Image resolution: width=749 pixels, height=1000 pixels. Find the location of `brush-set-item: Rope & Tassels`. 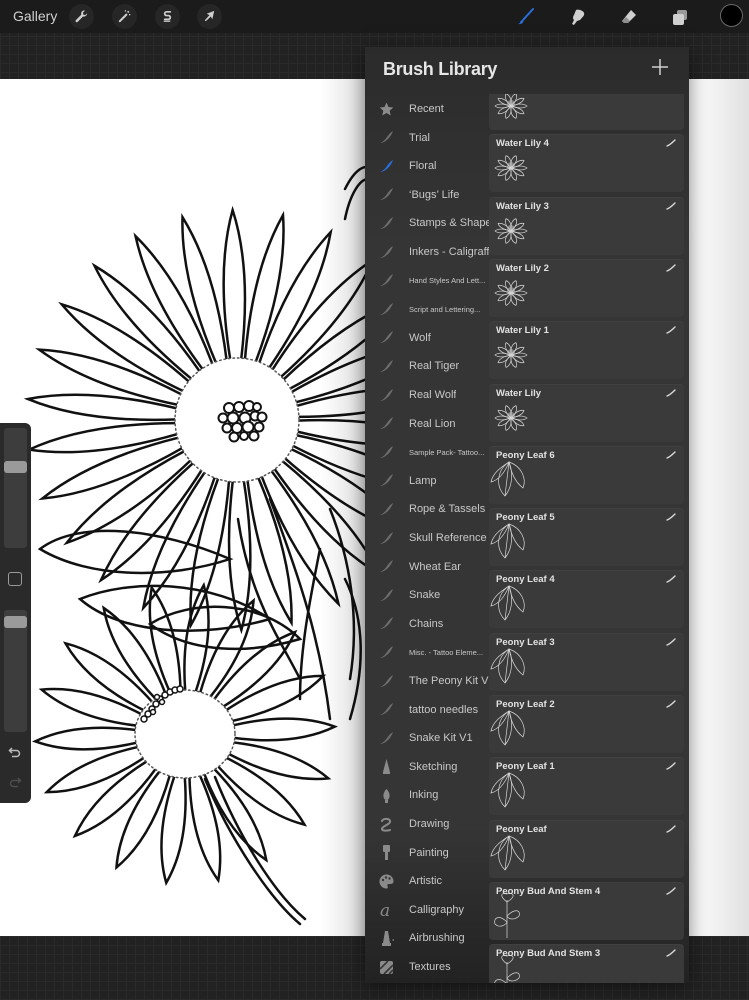

brush-set-item: Rope & Tassels is located at coordinates (427, 509).